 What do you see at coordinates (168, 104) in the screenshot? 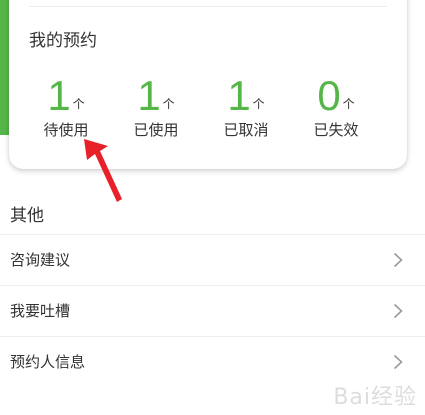
I see `stat-used-unit: 个` at bounding box center [168, 104].